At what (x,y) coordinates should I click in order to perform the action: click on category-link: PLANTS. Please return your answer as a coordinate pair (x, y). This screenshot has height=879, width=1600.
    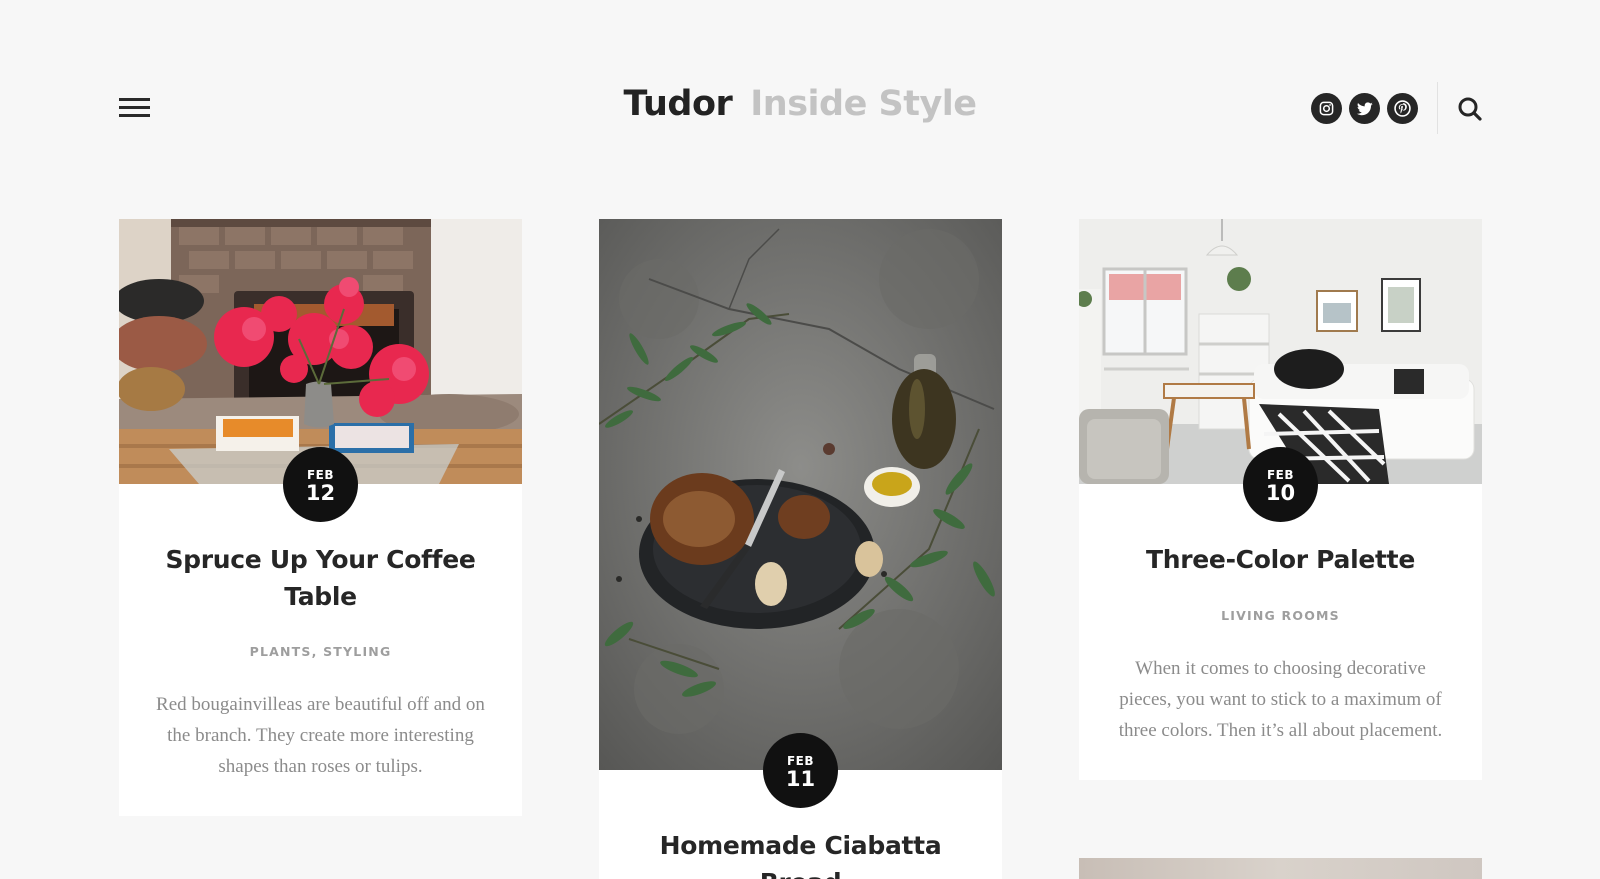
    Looking at the image, I should click on (281, 651).